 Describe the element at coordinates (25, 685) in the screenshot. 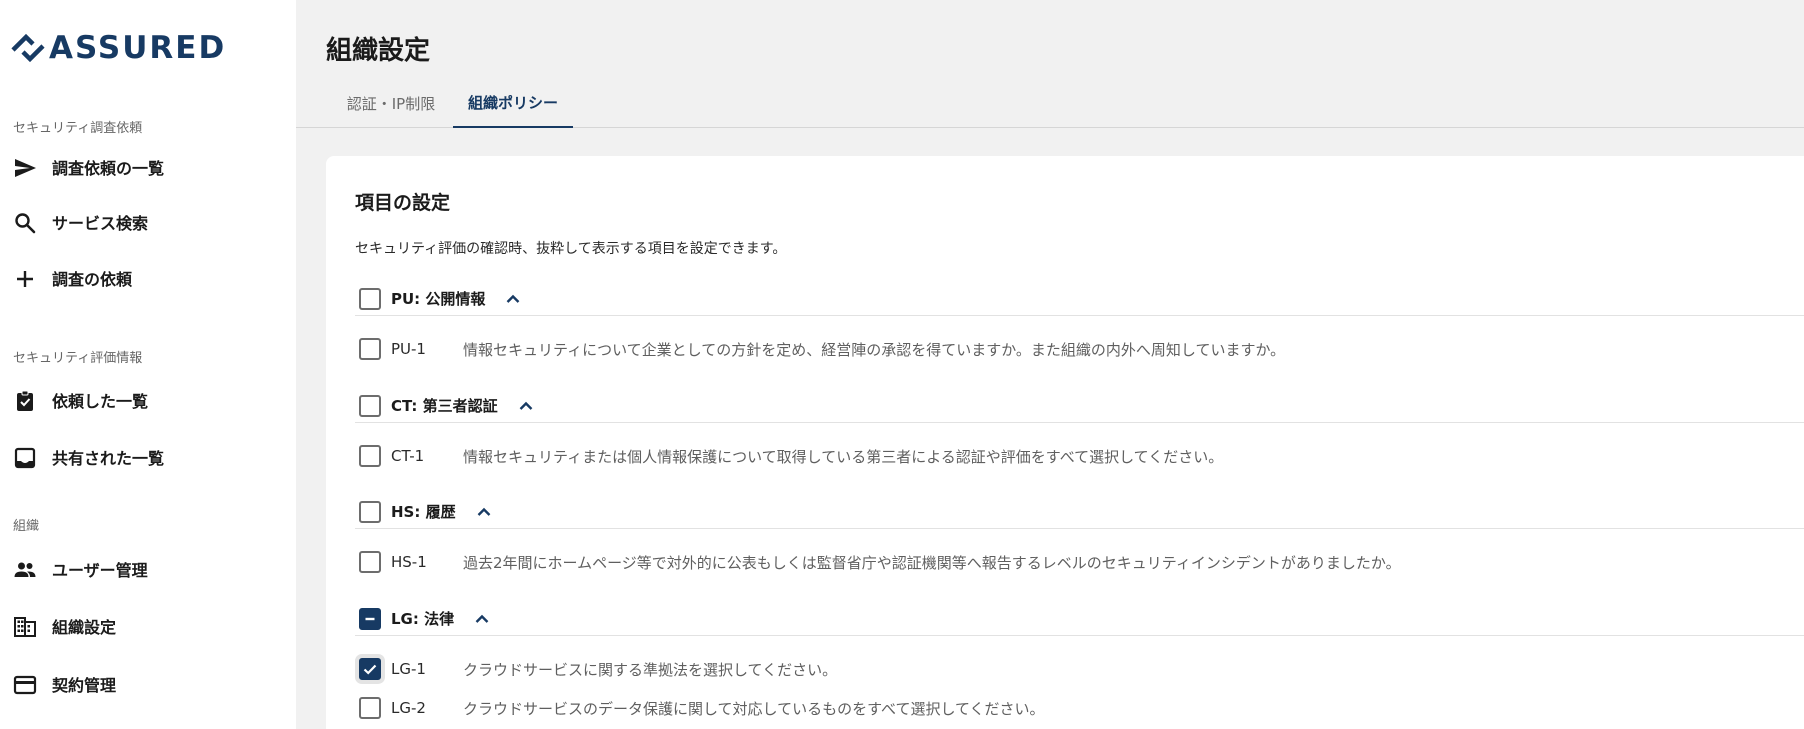

I see `credit-card-icon` at that location.